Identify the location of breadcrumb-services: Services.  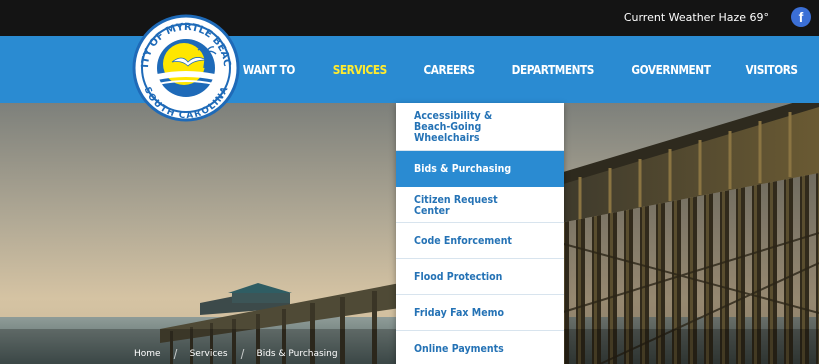
(209, 354).